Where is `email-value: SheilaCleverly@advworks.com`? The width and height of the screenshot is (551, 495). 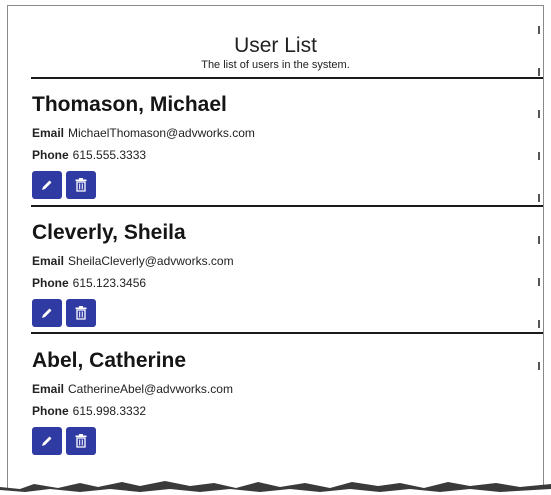 email-value: SheilaCleverly@advworks.com is located at coordinates (151, 261).